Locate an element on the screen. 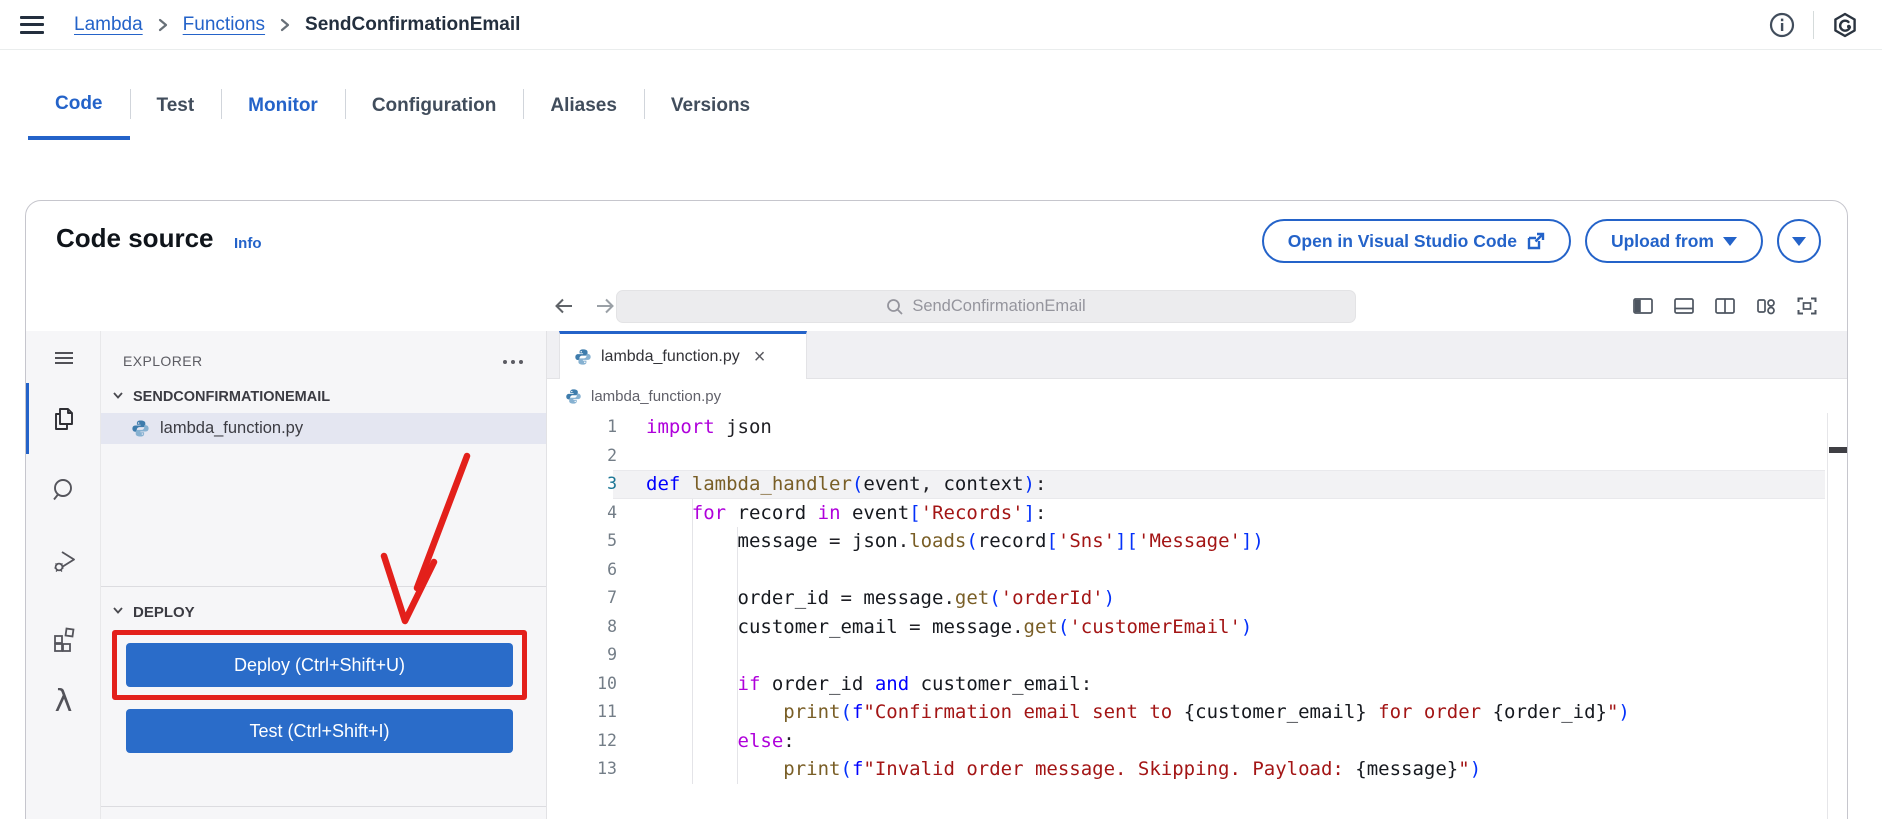 The height and width of the screenshot is (819, 1882). line-number: 2 is located at coordinates (612, 455).